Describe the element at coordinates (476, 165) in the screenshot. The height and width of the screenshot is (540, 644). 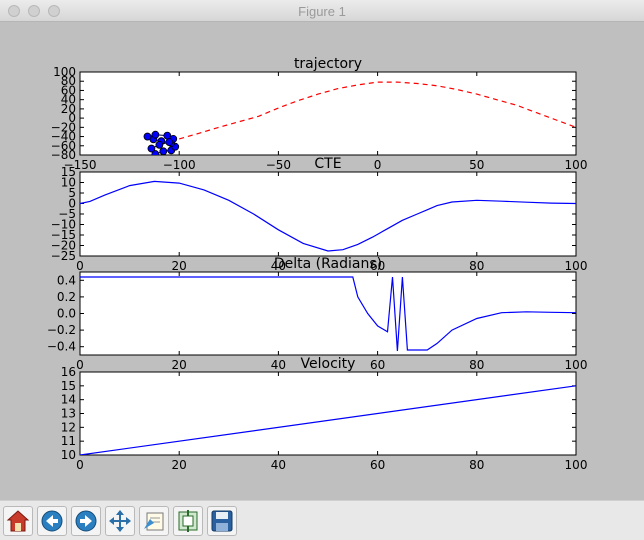
I see `x-tick-label: 50` at that location.